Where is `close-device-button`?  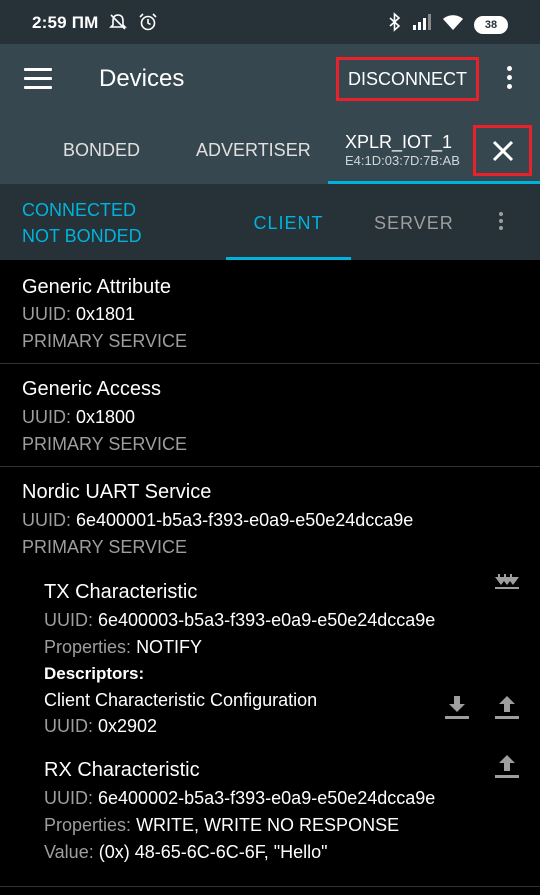
close-device-button is located at coordinates (502, 150).